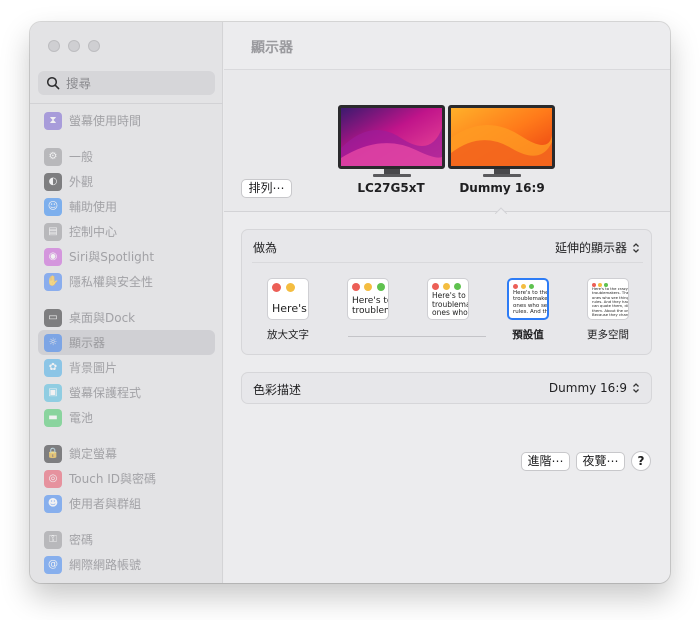  Describe the element at coordinates (93, 207) in the screenshot. I see `sidebar-item-label: 輔助使用` at that location.